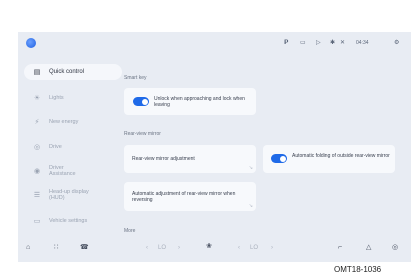 This screenshot has height=280, width=412. What do you see at coordinates (332, 43) in the screenshot?
I see `bluetooth-icon: ✱` at bounding box center [332, 43].